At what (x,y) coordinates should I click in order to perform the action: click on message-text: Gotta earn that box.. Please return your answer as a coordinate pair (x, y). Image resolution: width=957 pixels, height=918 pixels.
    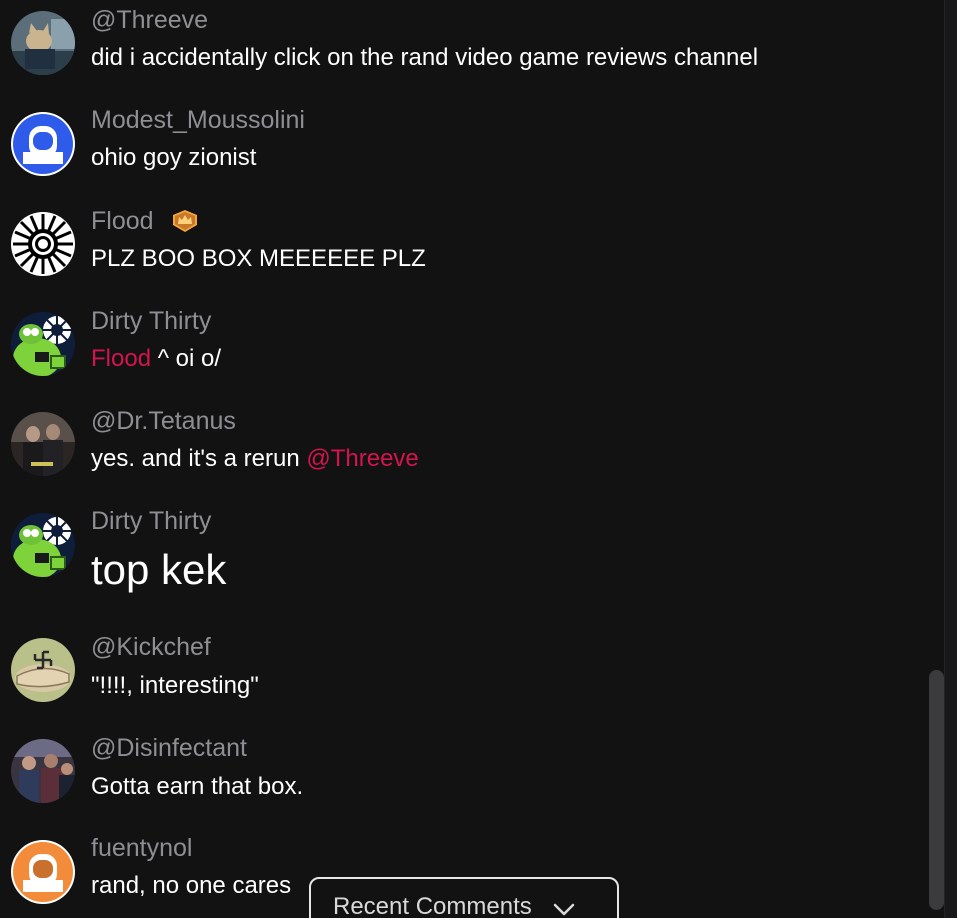
    Looking at the image, I should click on (197, 786).